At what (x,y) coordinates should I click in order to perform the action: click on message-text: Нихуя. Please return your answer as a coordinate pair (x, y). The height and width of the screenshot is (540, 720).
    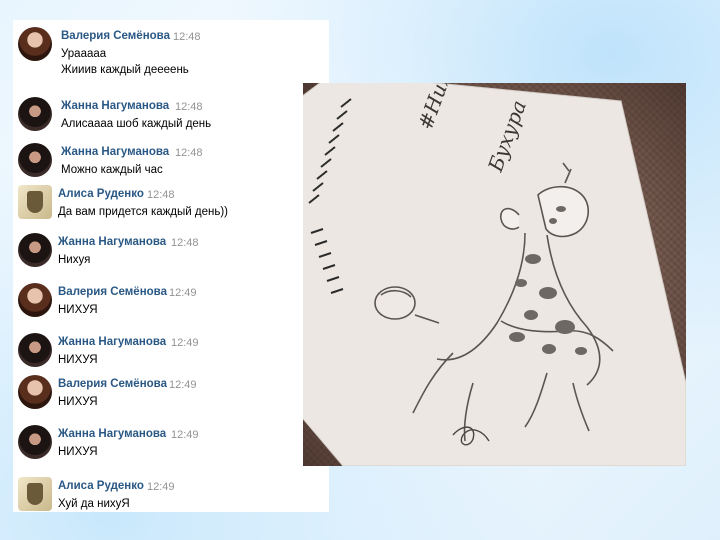
    Looking at the image, I should click on (74, 260).